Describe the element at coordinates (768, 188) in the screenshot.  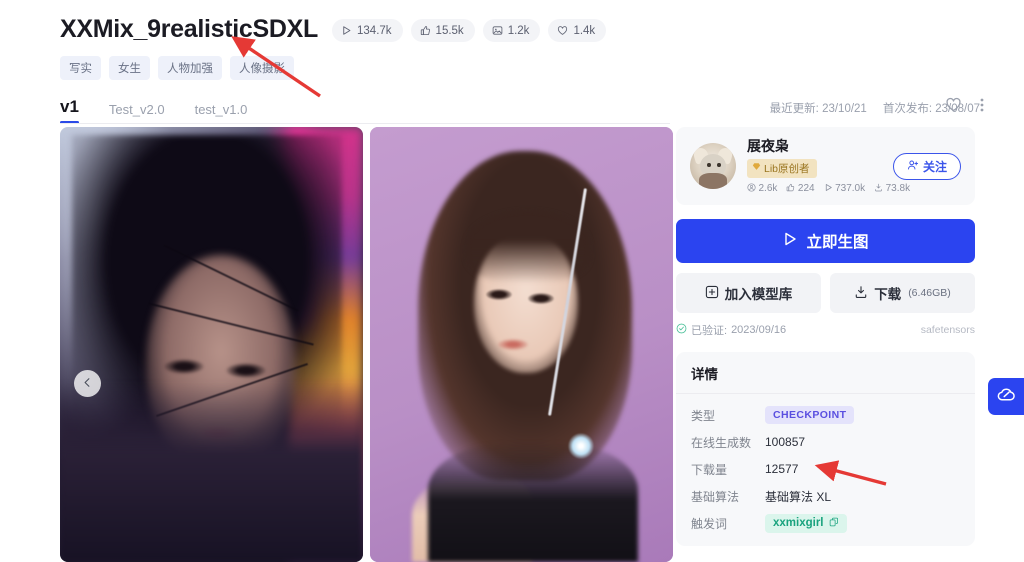
I see `author-stat-followers-value: 2.6k` at that location.